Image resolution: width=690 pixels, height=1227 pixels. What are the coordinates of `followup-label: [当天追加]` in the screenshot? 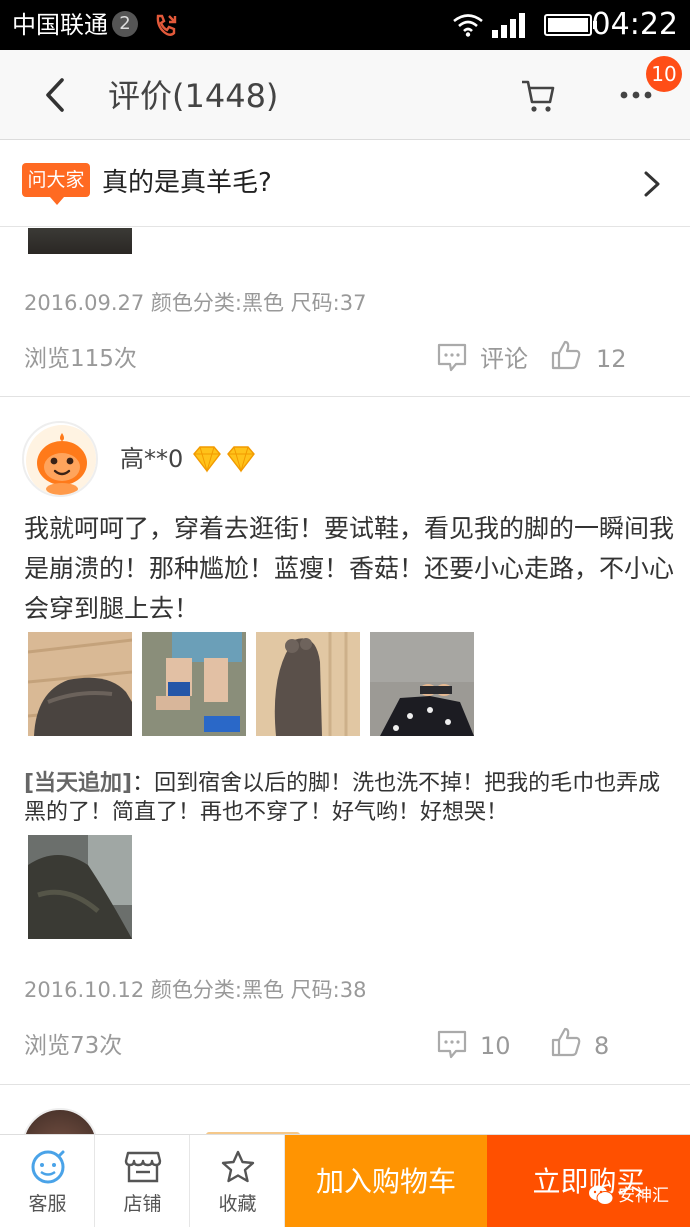 It's located at (78, 783).